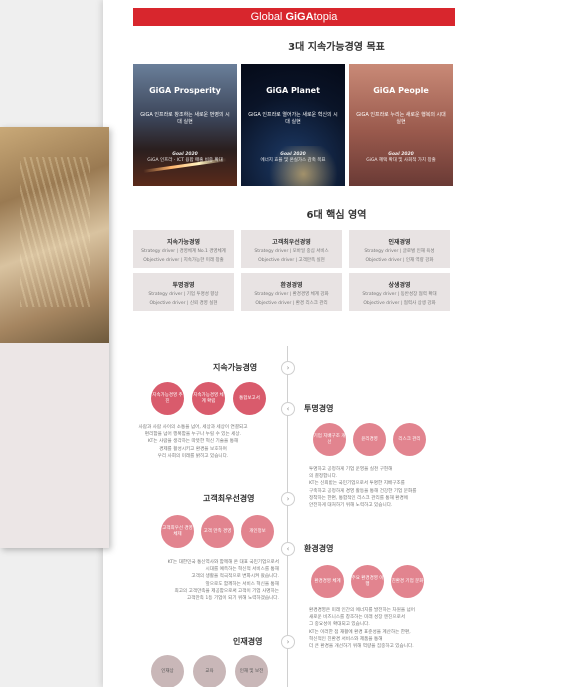  I want to click on topic-circle: 환경경영 체계, so click(327, 581).